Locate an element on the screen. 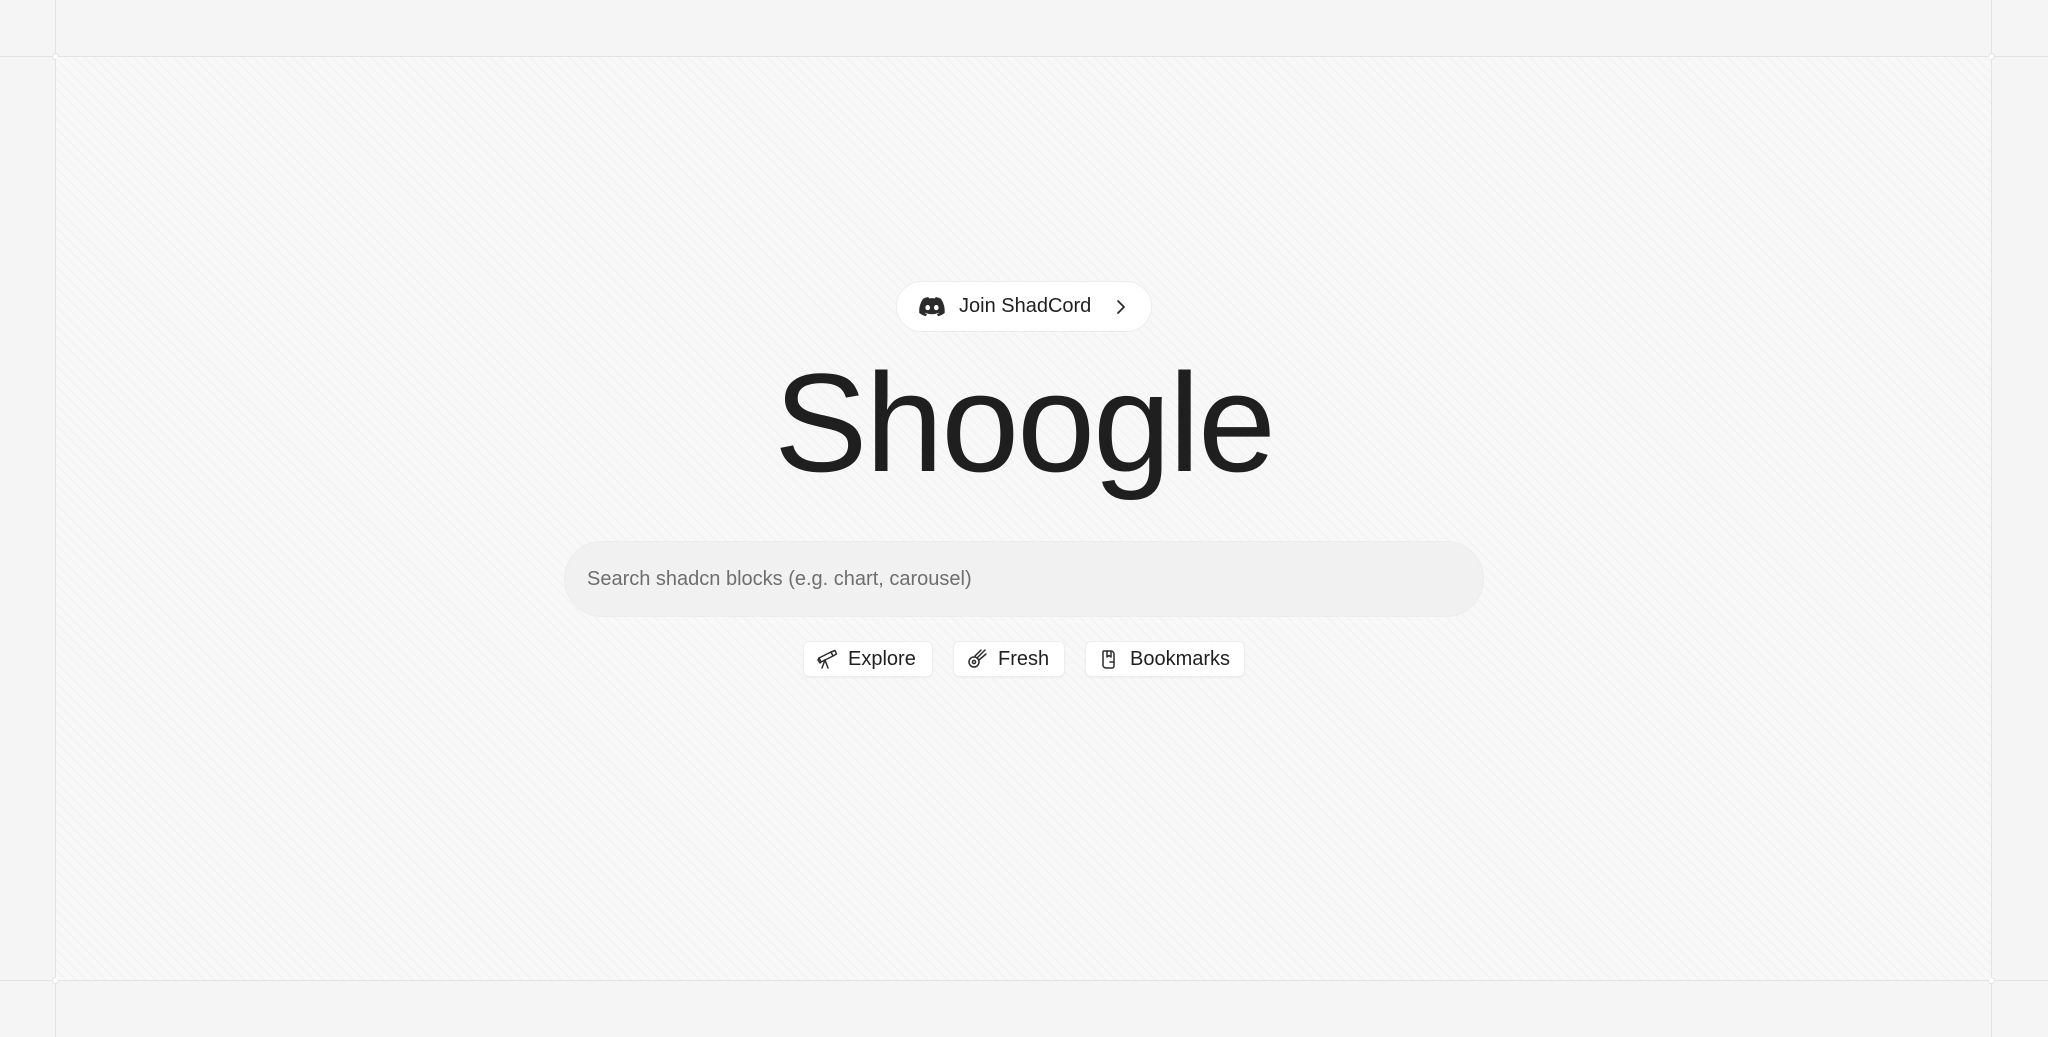  join-discord-label: Join ShadCord is located at coordinates (1025, 306).